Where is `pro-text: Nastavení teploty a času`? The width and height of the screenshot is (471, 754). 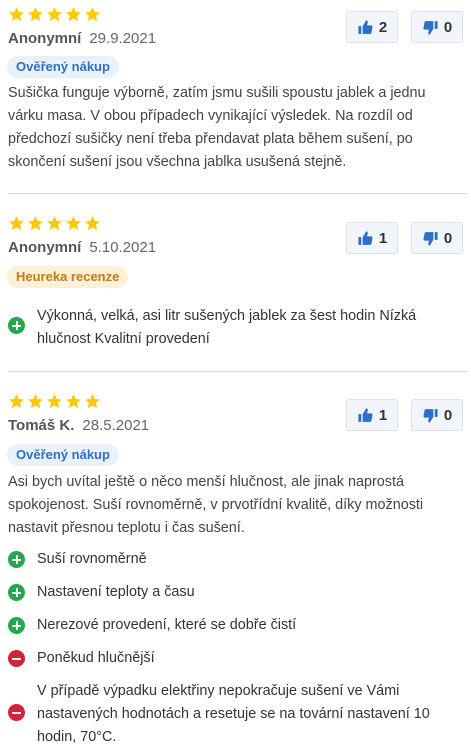 pro-text: Nastavení teploty a času is located at coordinates (116, 592).